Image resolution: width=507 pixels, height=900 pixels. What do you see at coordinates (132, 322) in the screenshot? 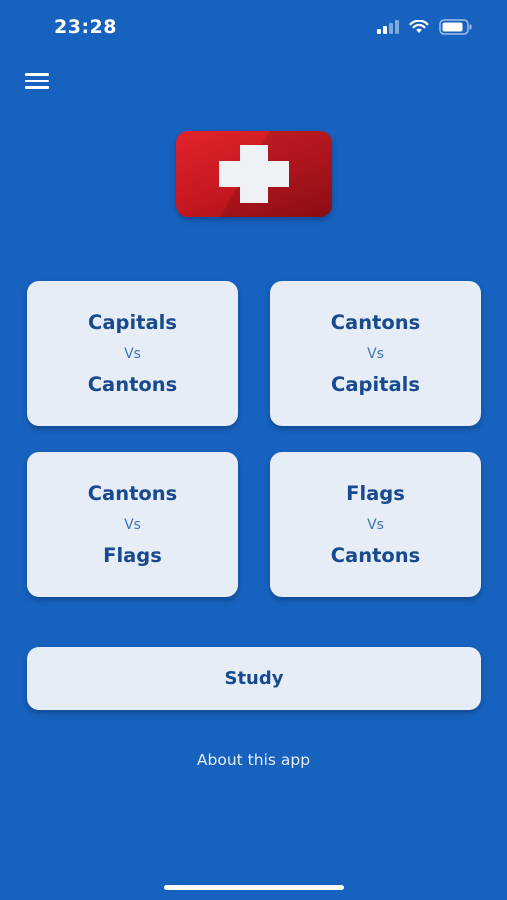
I see `card-top-label: Capitals` at bounding box center [132, 322].